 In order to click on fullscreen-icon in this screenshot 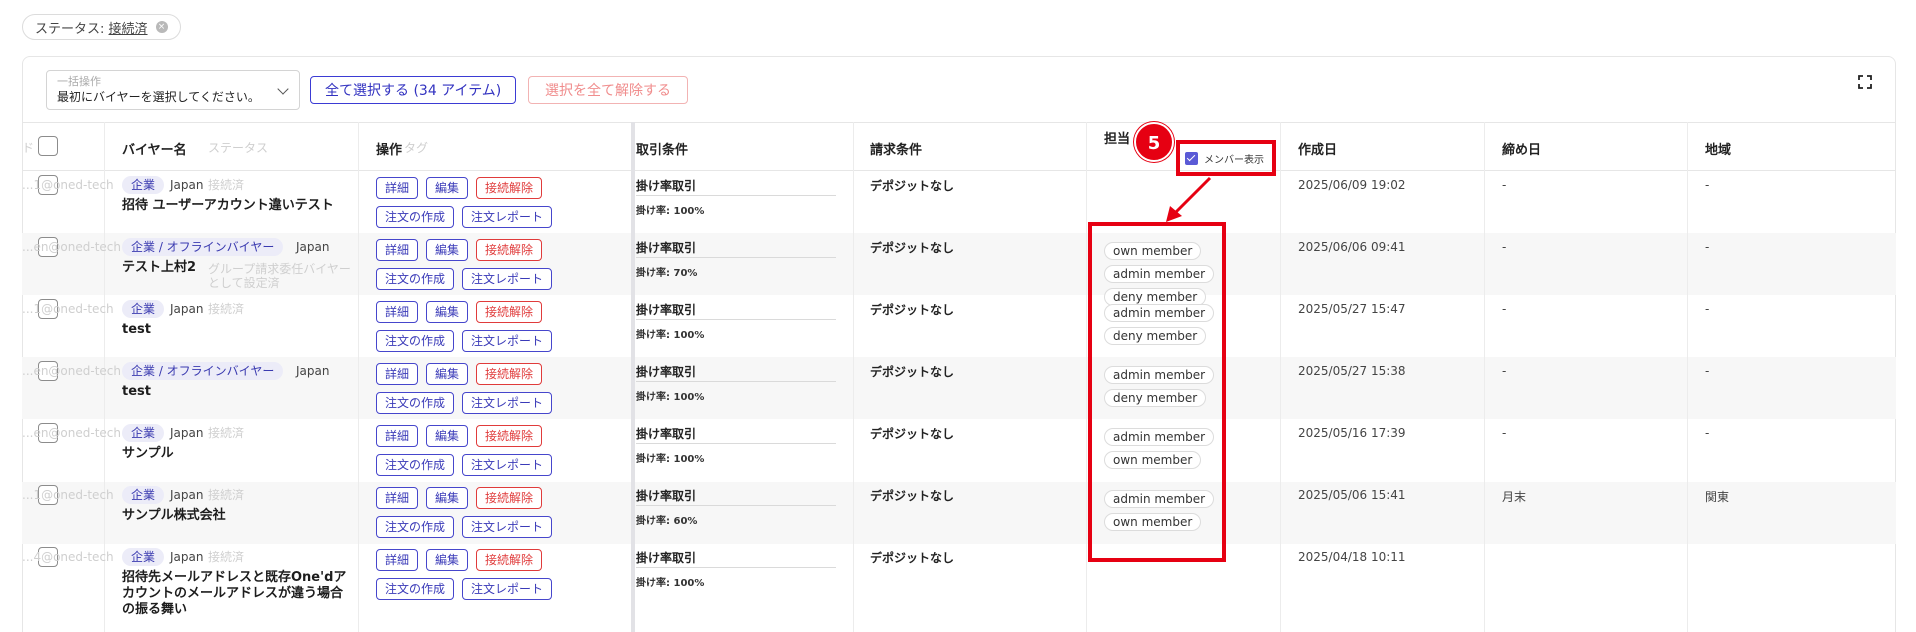, I will do `click(1865, 82)`.